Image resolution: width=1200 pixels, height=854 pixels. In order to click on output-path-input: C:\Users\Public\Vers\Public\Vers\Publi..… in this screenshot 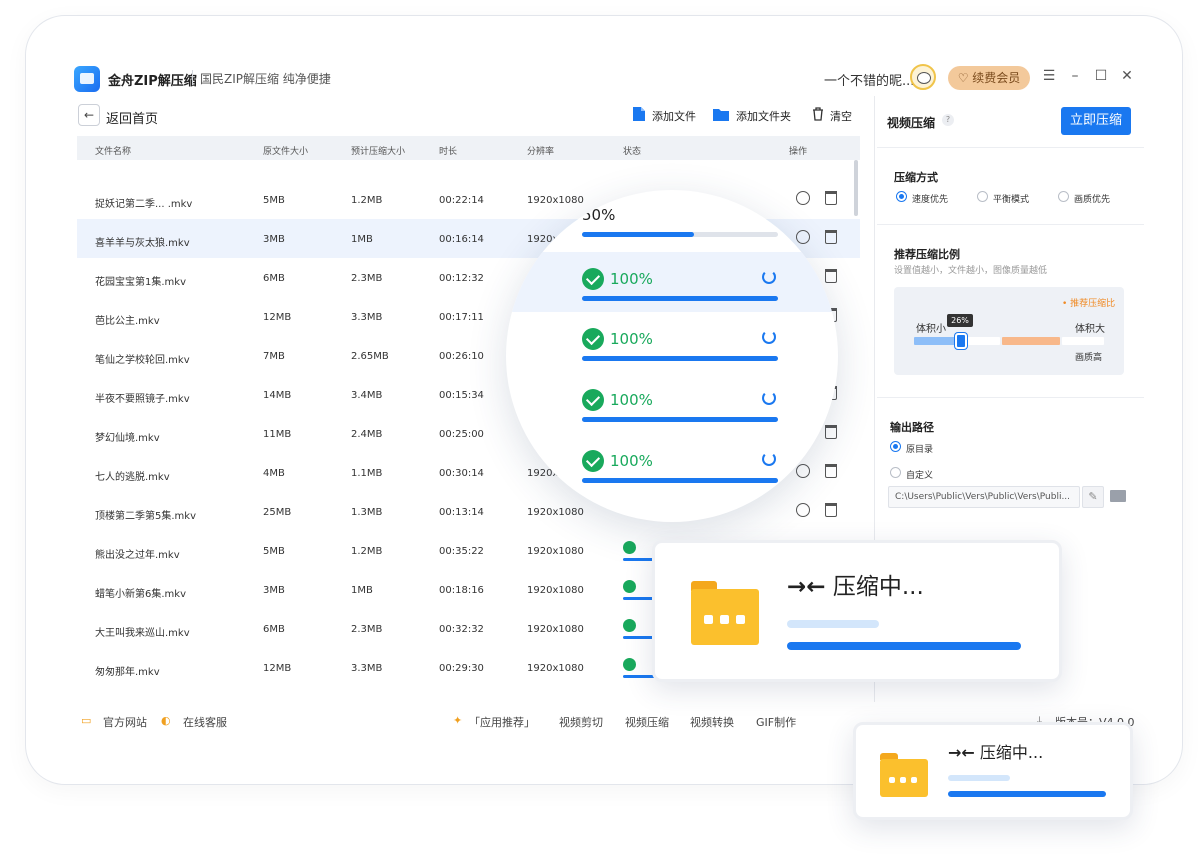, I will do `click(984, 497)`.